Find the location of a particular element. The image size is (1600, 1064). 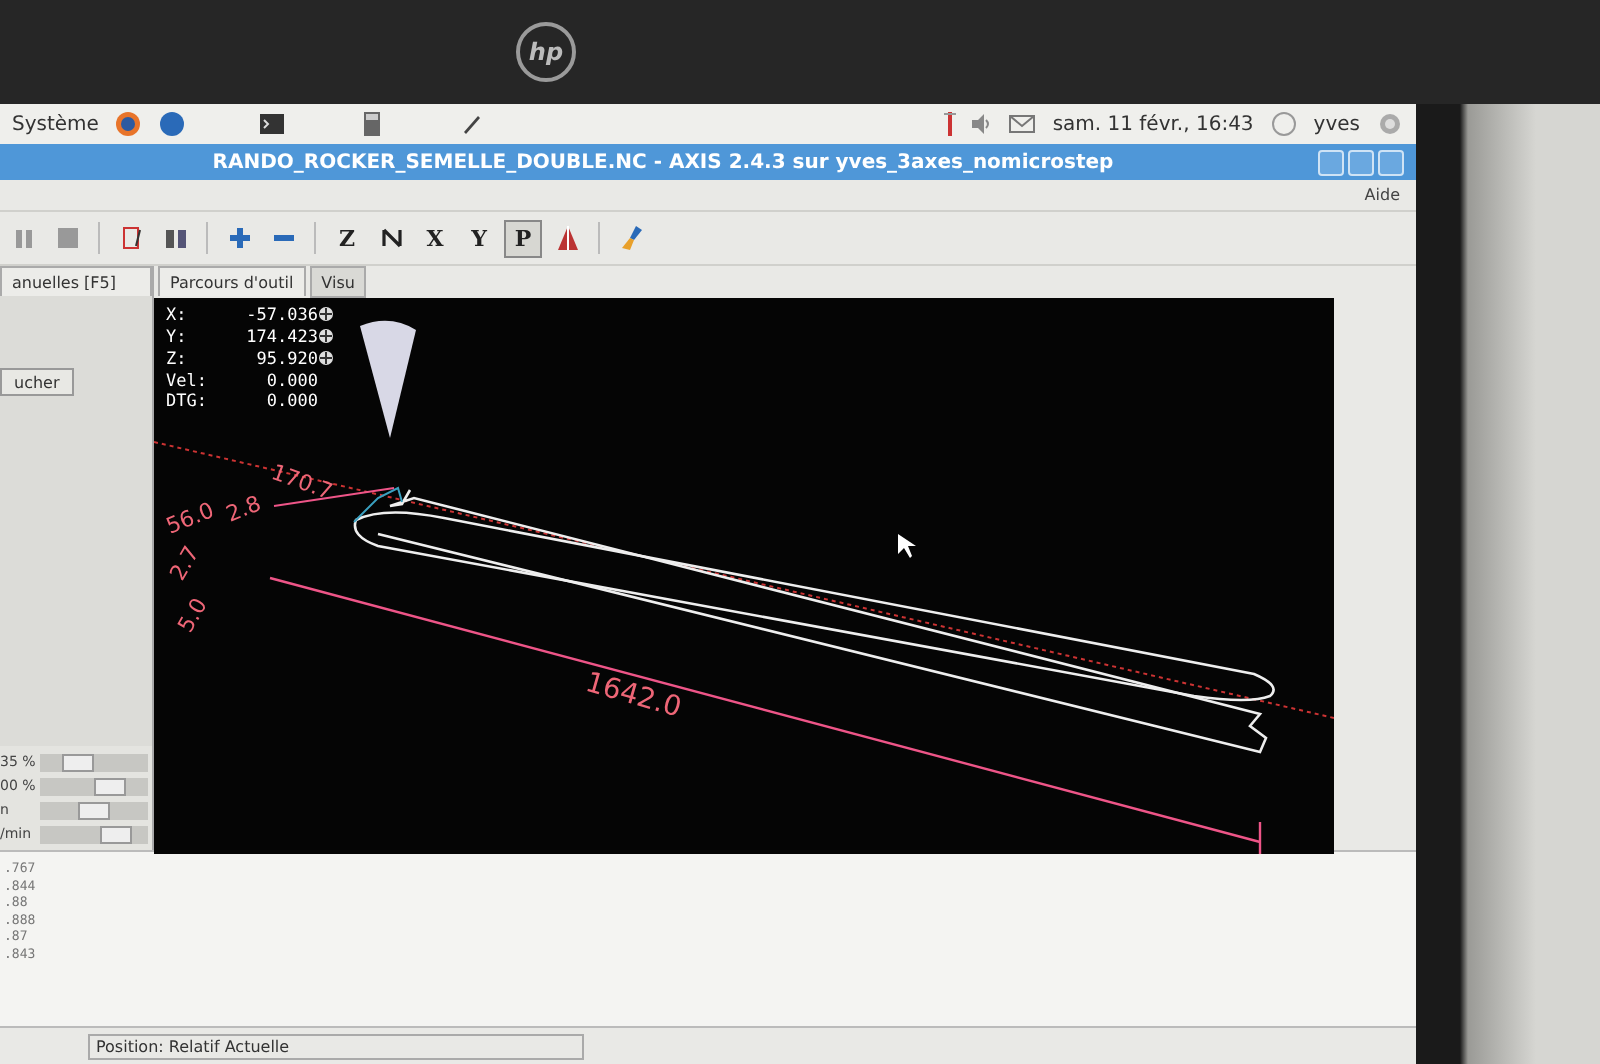

view-button: P is located at coordinates (523, 238).